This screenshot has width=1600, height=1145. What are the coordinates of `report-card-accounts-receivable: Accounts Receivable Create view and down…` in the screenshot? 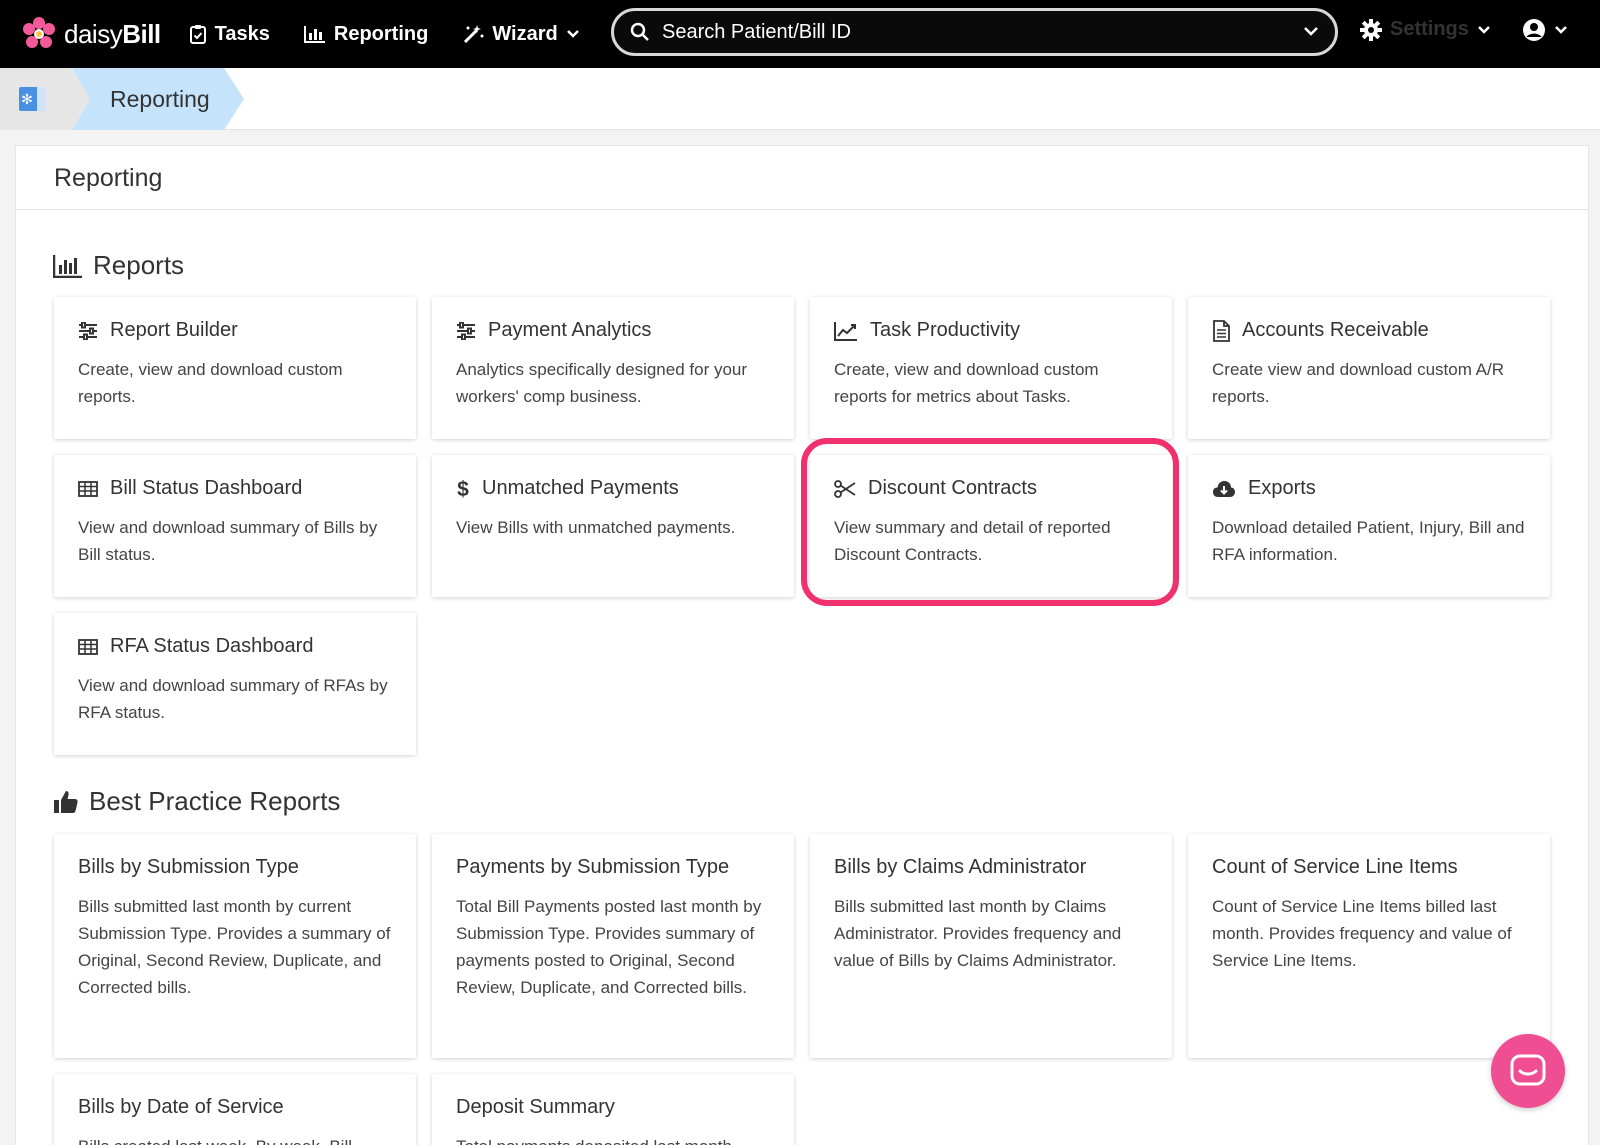 It's located at (1369, 368).